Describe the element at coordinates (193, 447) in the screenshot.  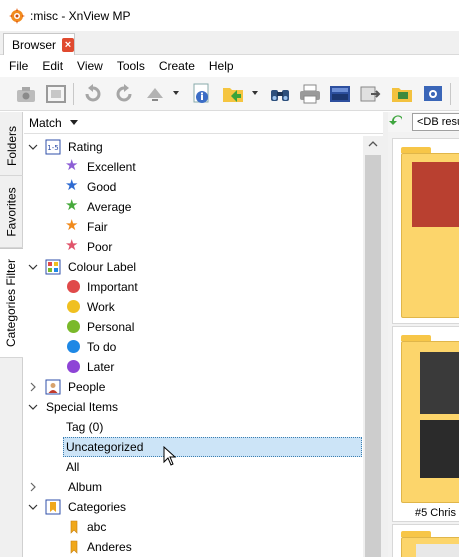
I see `tree-item-uncategorized: Uncategorized` at that location.